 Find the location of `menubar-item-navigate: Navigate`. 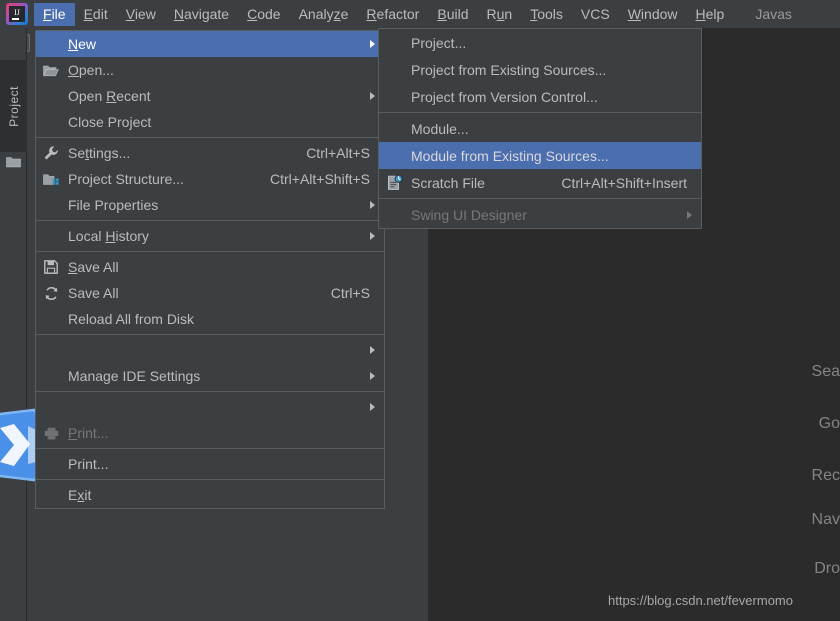

menubar-item-navigate: Navigate is located at coordinates (201, 14).